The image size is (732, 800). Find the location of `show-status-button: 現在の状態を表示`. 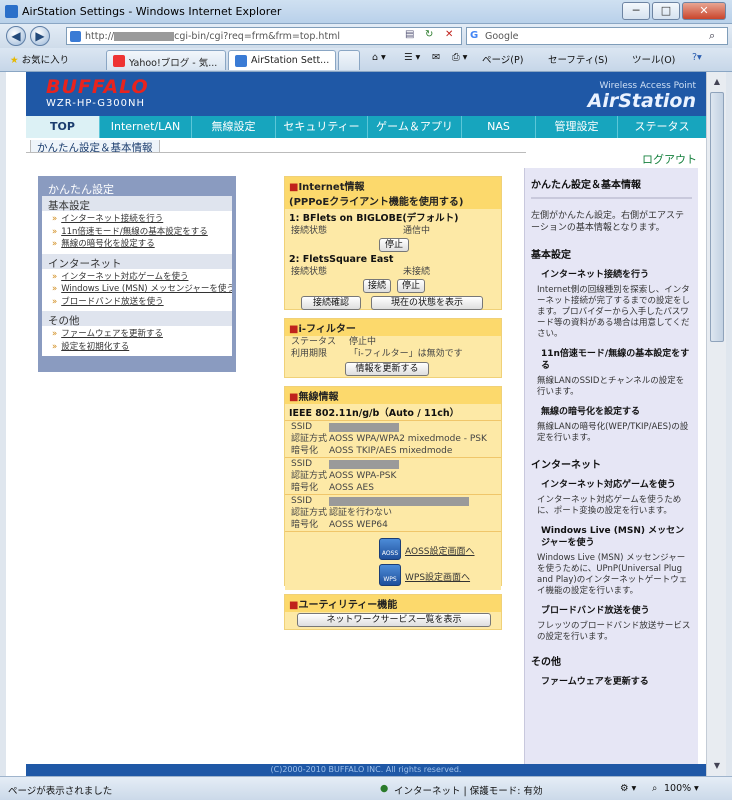

show-status-button: 現在の状態を表示 is located at coordinates (427, 303).